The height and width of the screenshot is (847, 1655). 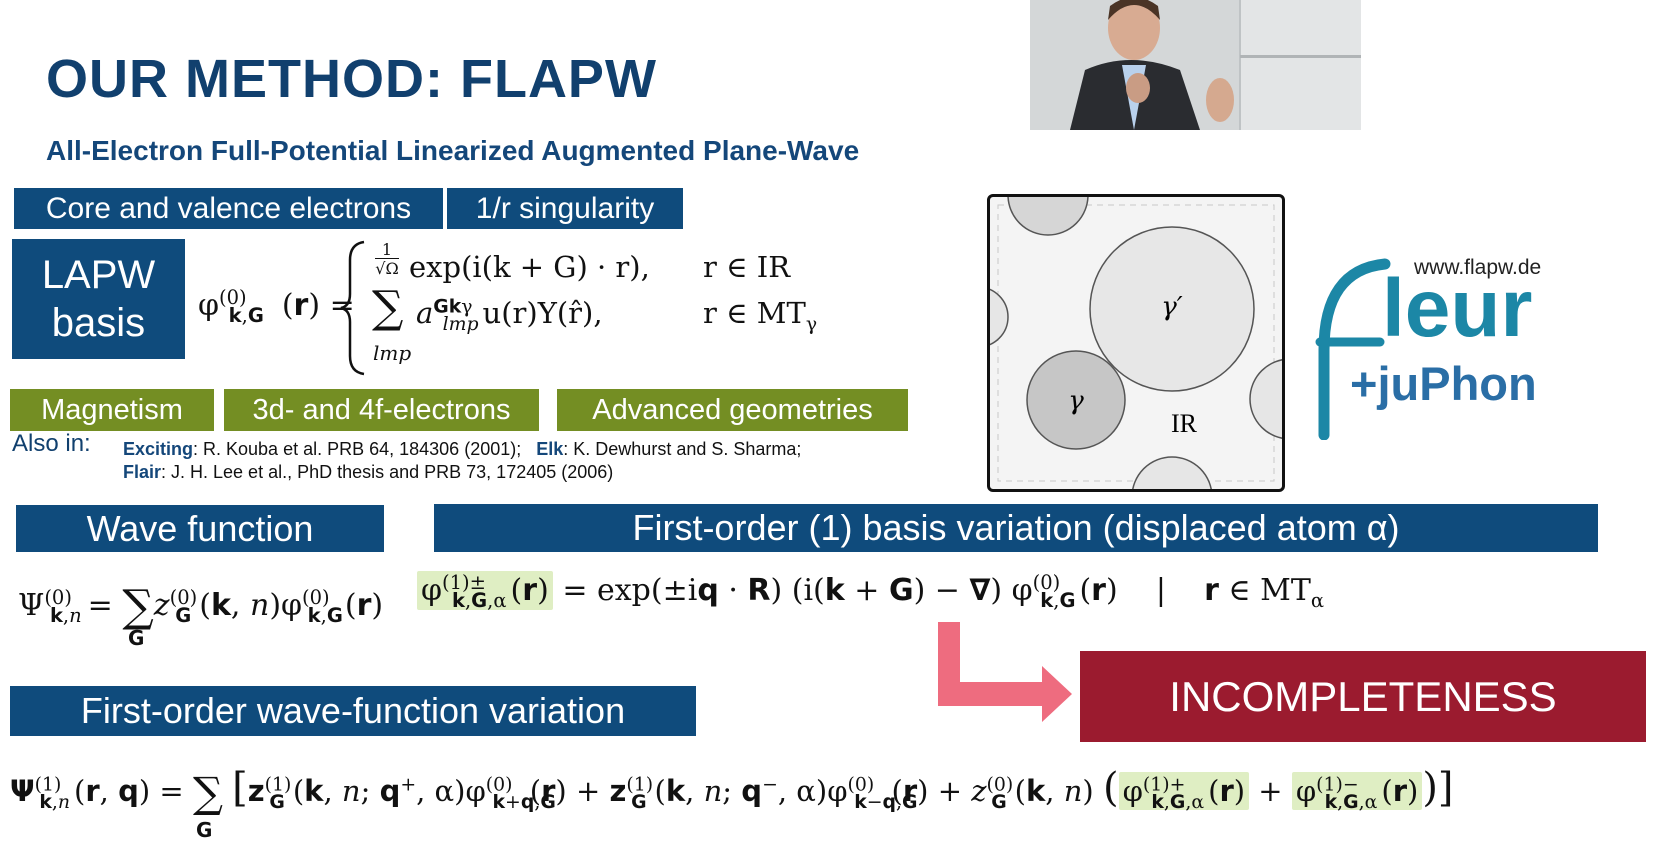 I want to click on wf-sum-index: G, so click(x=136, y=638).